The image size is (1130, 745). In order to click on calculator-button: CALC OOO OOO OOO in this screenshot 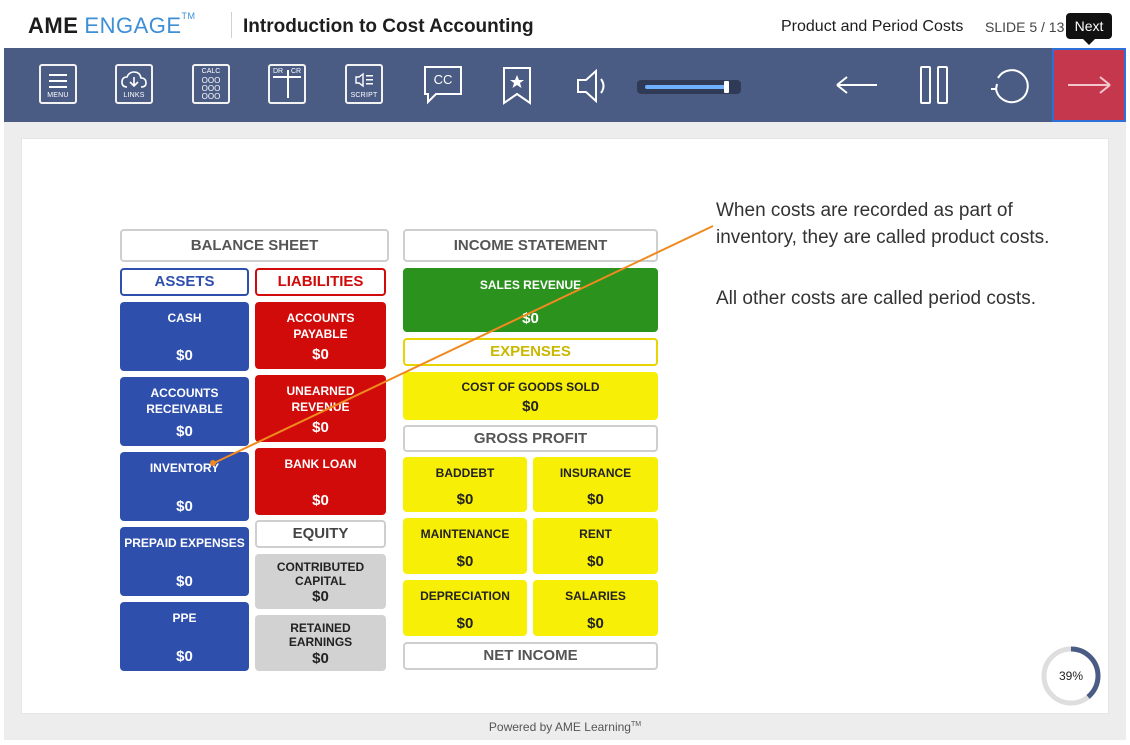, I will do `click(211, 84)`.